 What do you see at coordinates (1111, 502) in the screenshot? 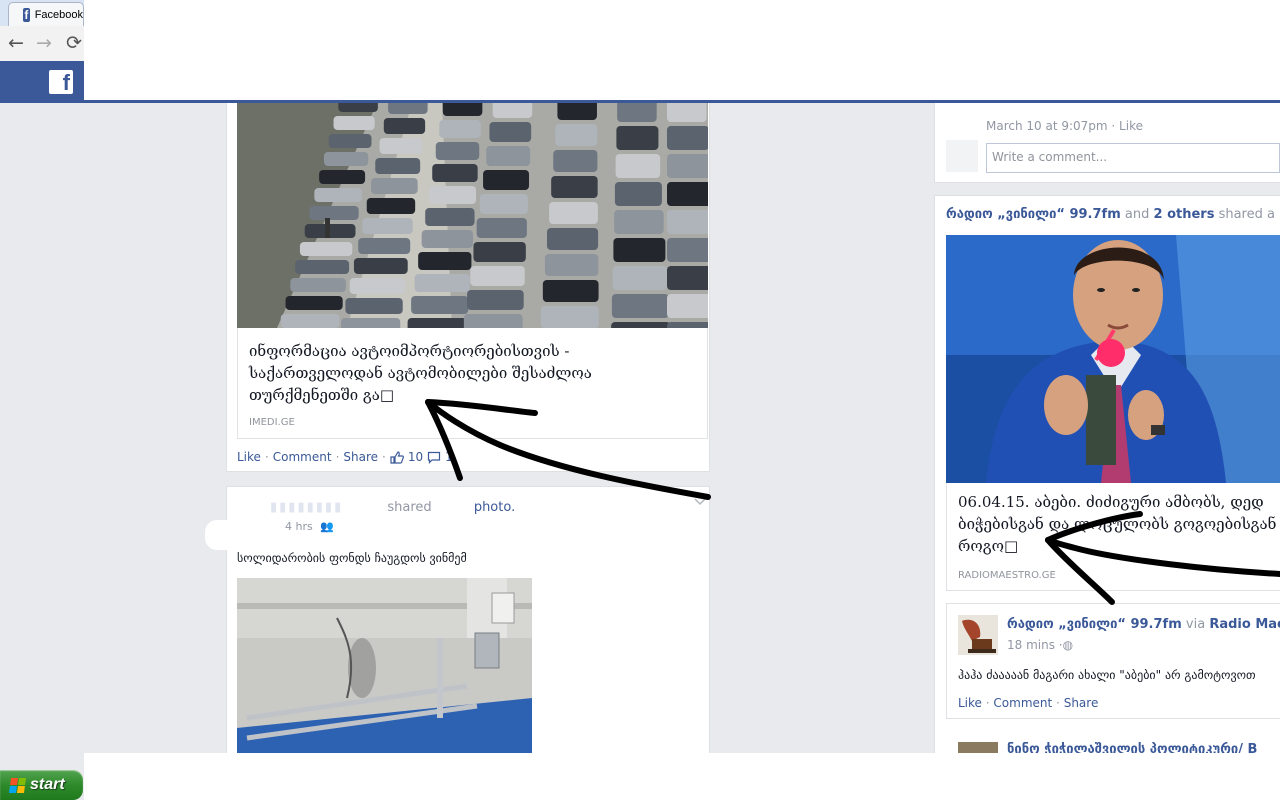
I see `link-title-line: 06.04.15. აბები. ძიძიგური ამბობს, დედ` at bounding box center [1111, 502].